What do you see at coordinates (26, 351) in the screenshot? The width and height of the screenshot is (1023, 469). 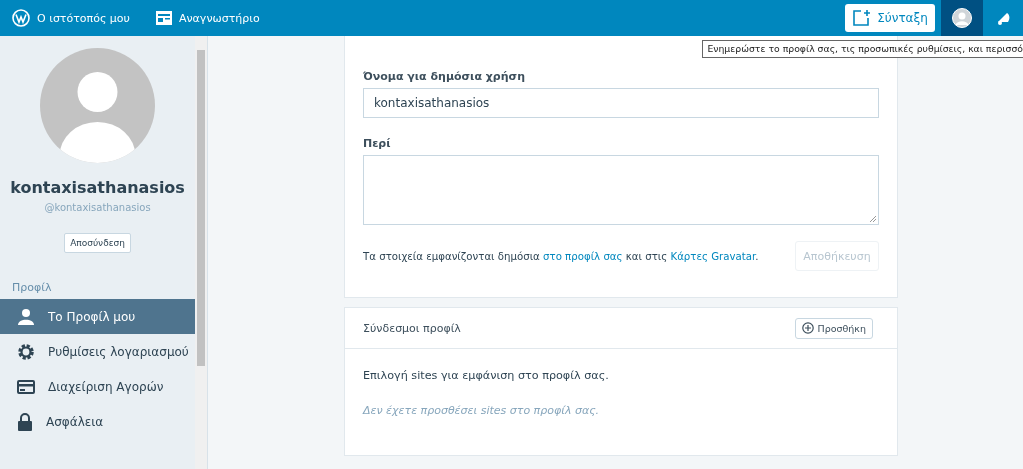 I see `gear-icon` at bounding box center [26, 351].